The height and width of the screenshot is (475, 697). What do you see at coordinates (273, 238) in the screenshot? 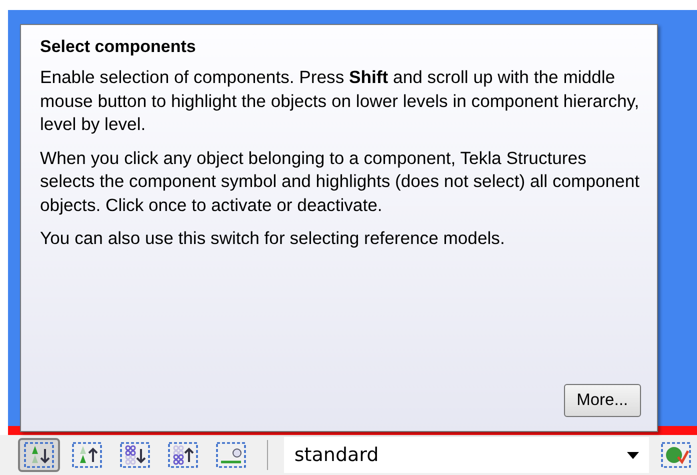
I see `tooltip-text: You can also use this switch for selecting reference models.` at bounding box center [273, 238].